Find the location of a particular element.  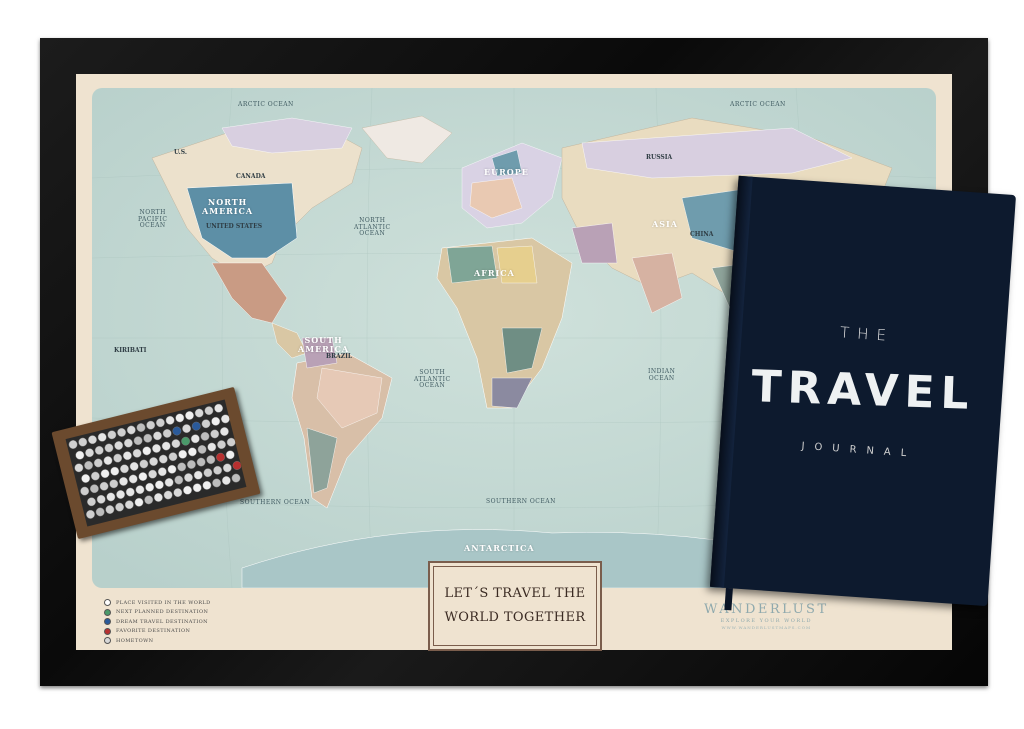

ocean-label-north-pacific: NORTH PACIFIC OCEAN is located at coordinates (153, 219).